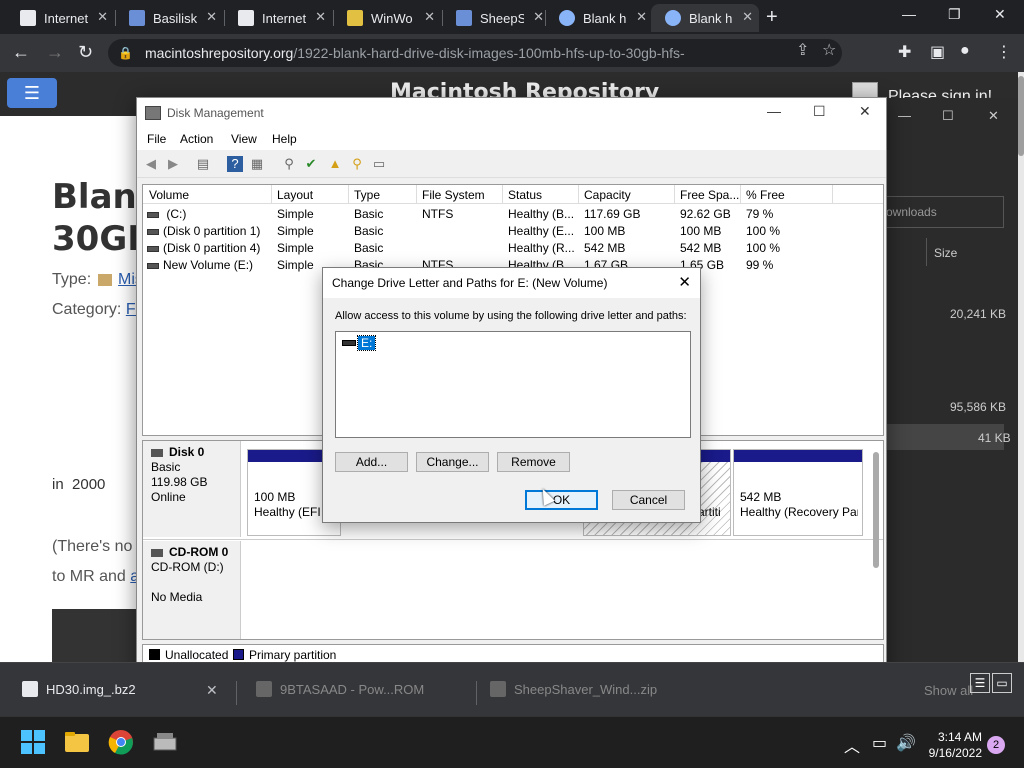  Describe the element at coordinates (513, 384) in the screenshot. I see `drive-paths-list: E:` at that location.